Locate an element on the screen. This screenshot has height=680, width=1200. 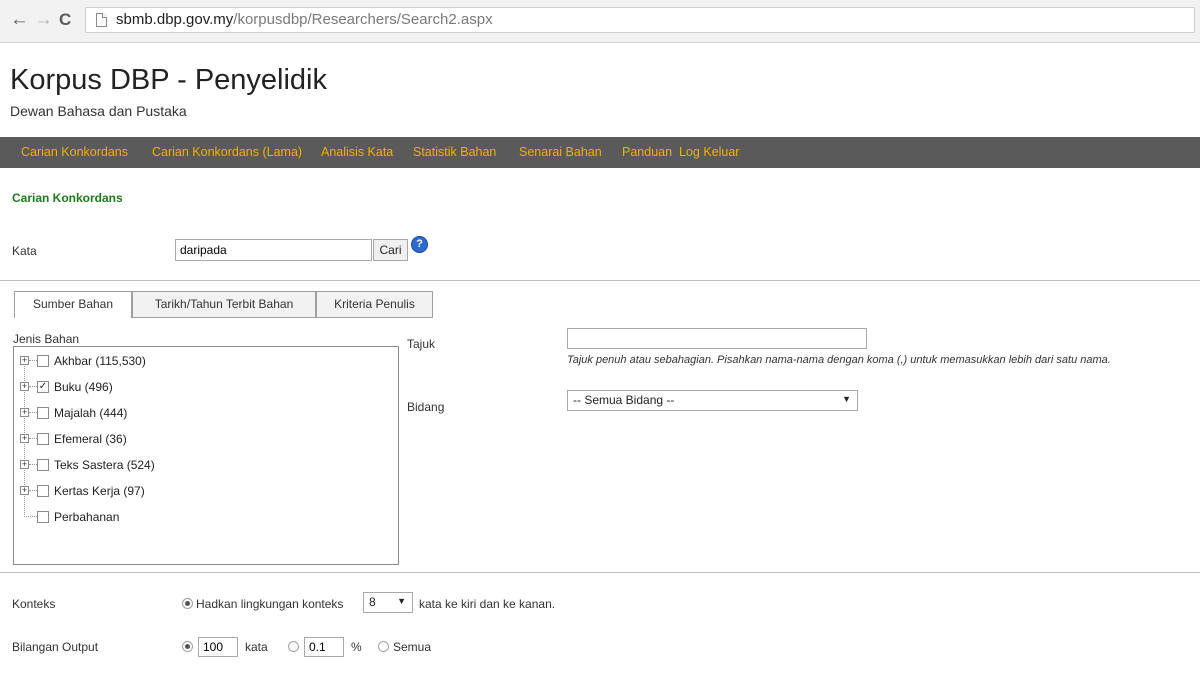
output-percent-input is located at coordinates (324, 647).